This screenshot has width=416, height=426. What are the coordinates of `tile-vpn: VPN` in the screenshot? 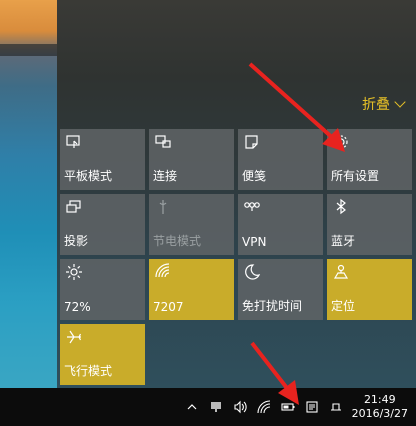 It's located at (280, 224).